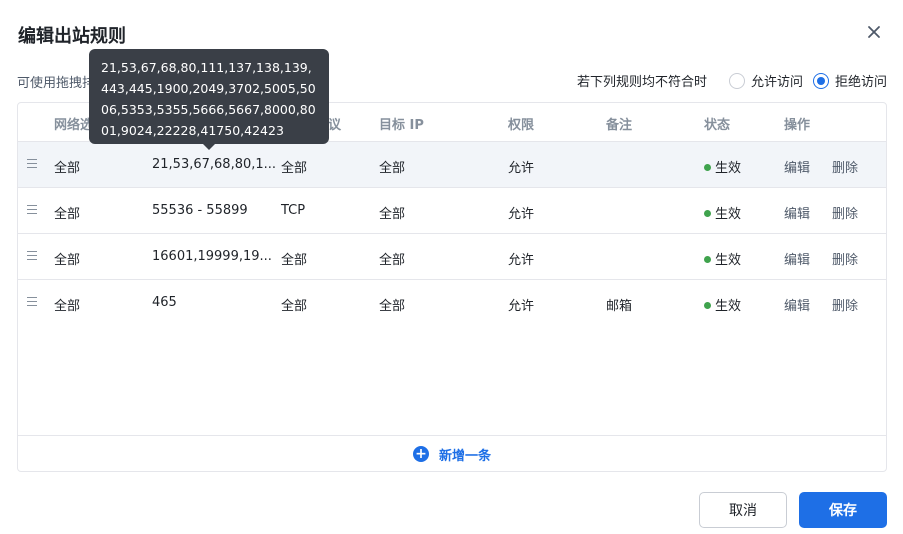 Image resolution: width=903 pixels, height=534 pixels. Describe the element at coordinates (843, 510) in the screenshot. I see `save-button: 保存` at that location.